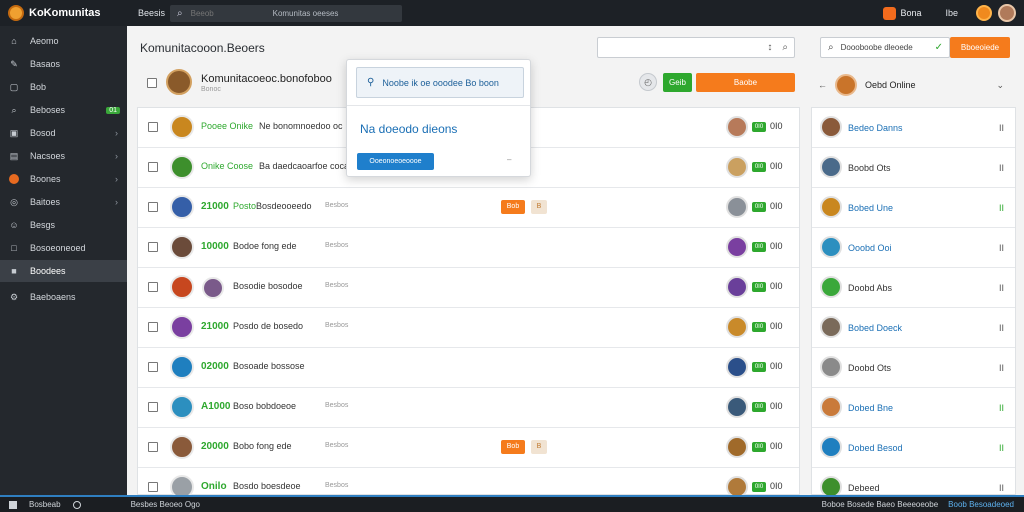 This screenshot has width=1024, height=512. Describe the element at coordinates (63, 110) in the screenshot. I see `sidebar-item: ⌕ Beboses 01` at that location.